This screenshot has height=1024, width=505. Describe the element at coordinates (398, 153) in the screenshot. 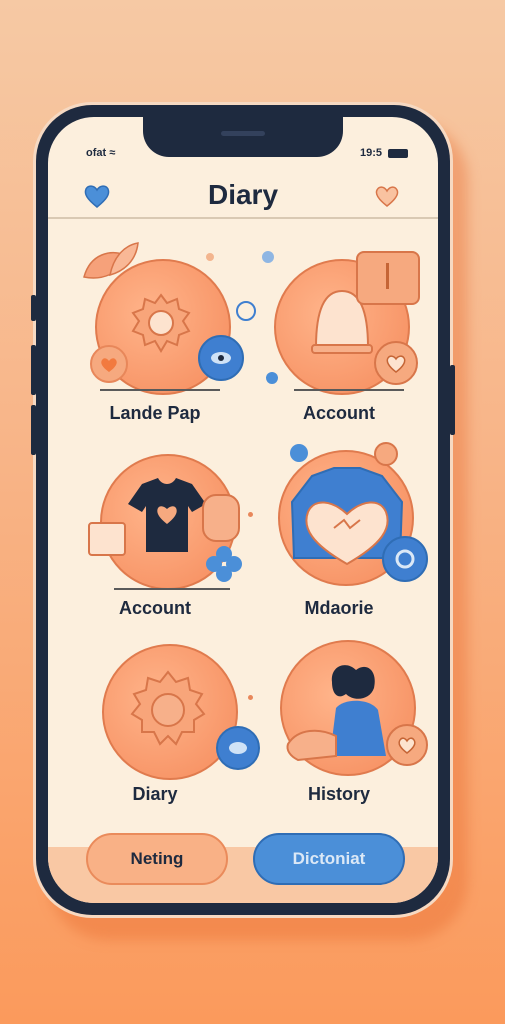

I see `battery-icon` at that location.